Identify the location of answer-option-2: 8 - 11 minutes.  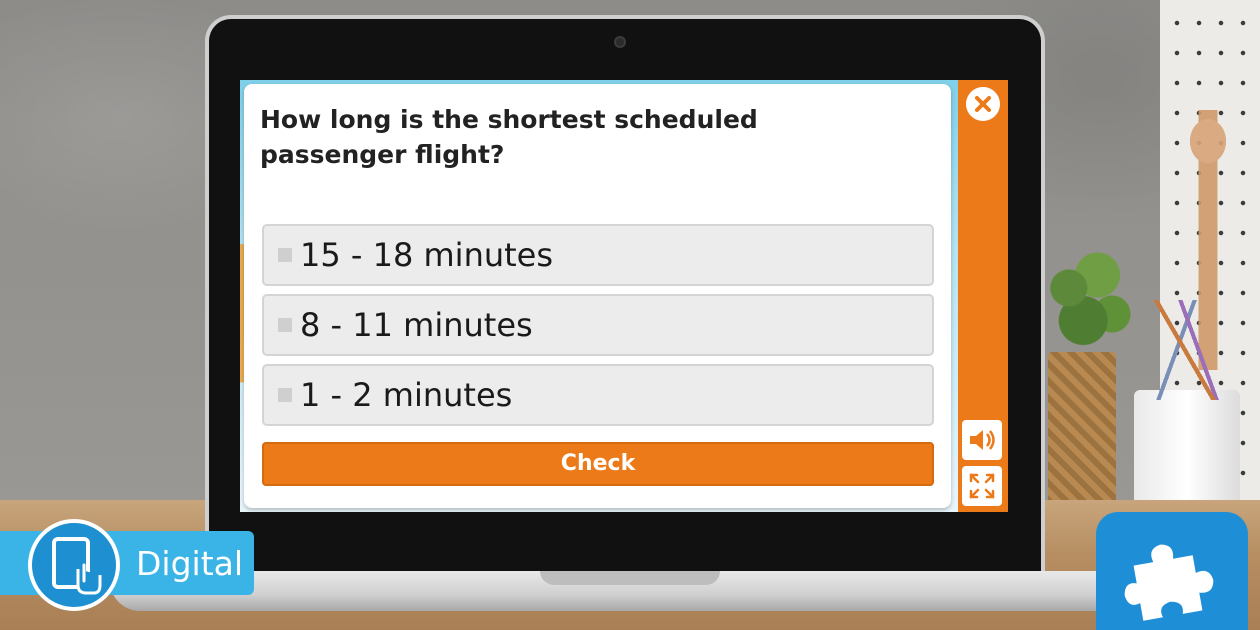
(598, 325).